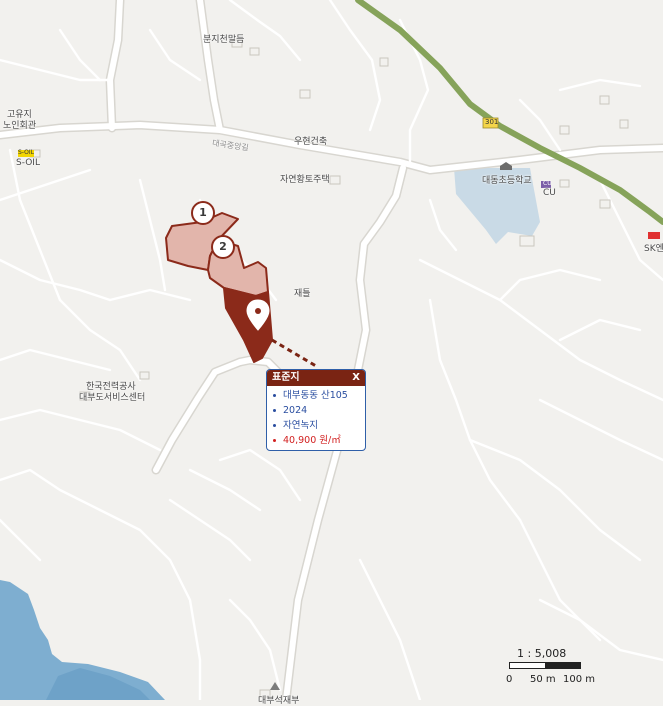  What do you see at coordinates (302, 294) in the screenshot?
I see `place-label-jaetul: 재틀` at bounding box center [302, 294].